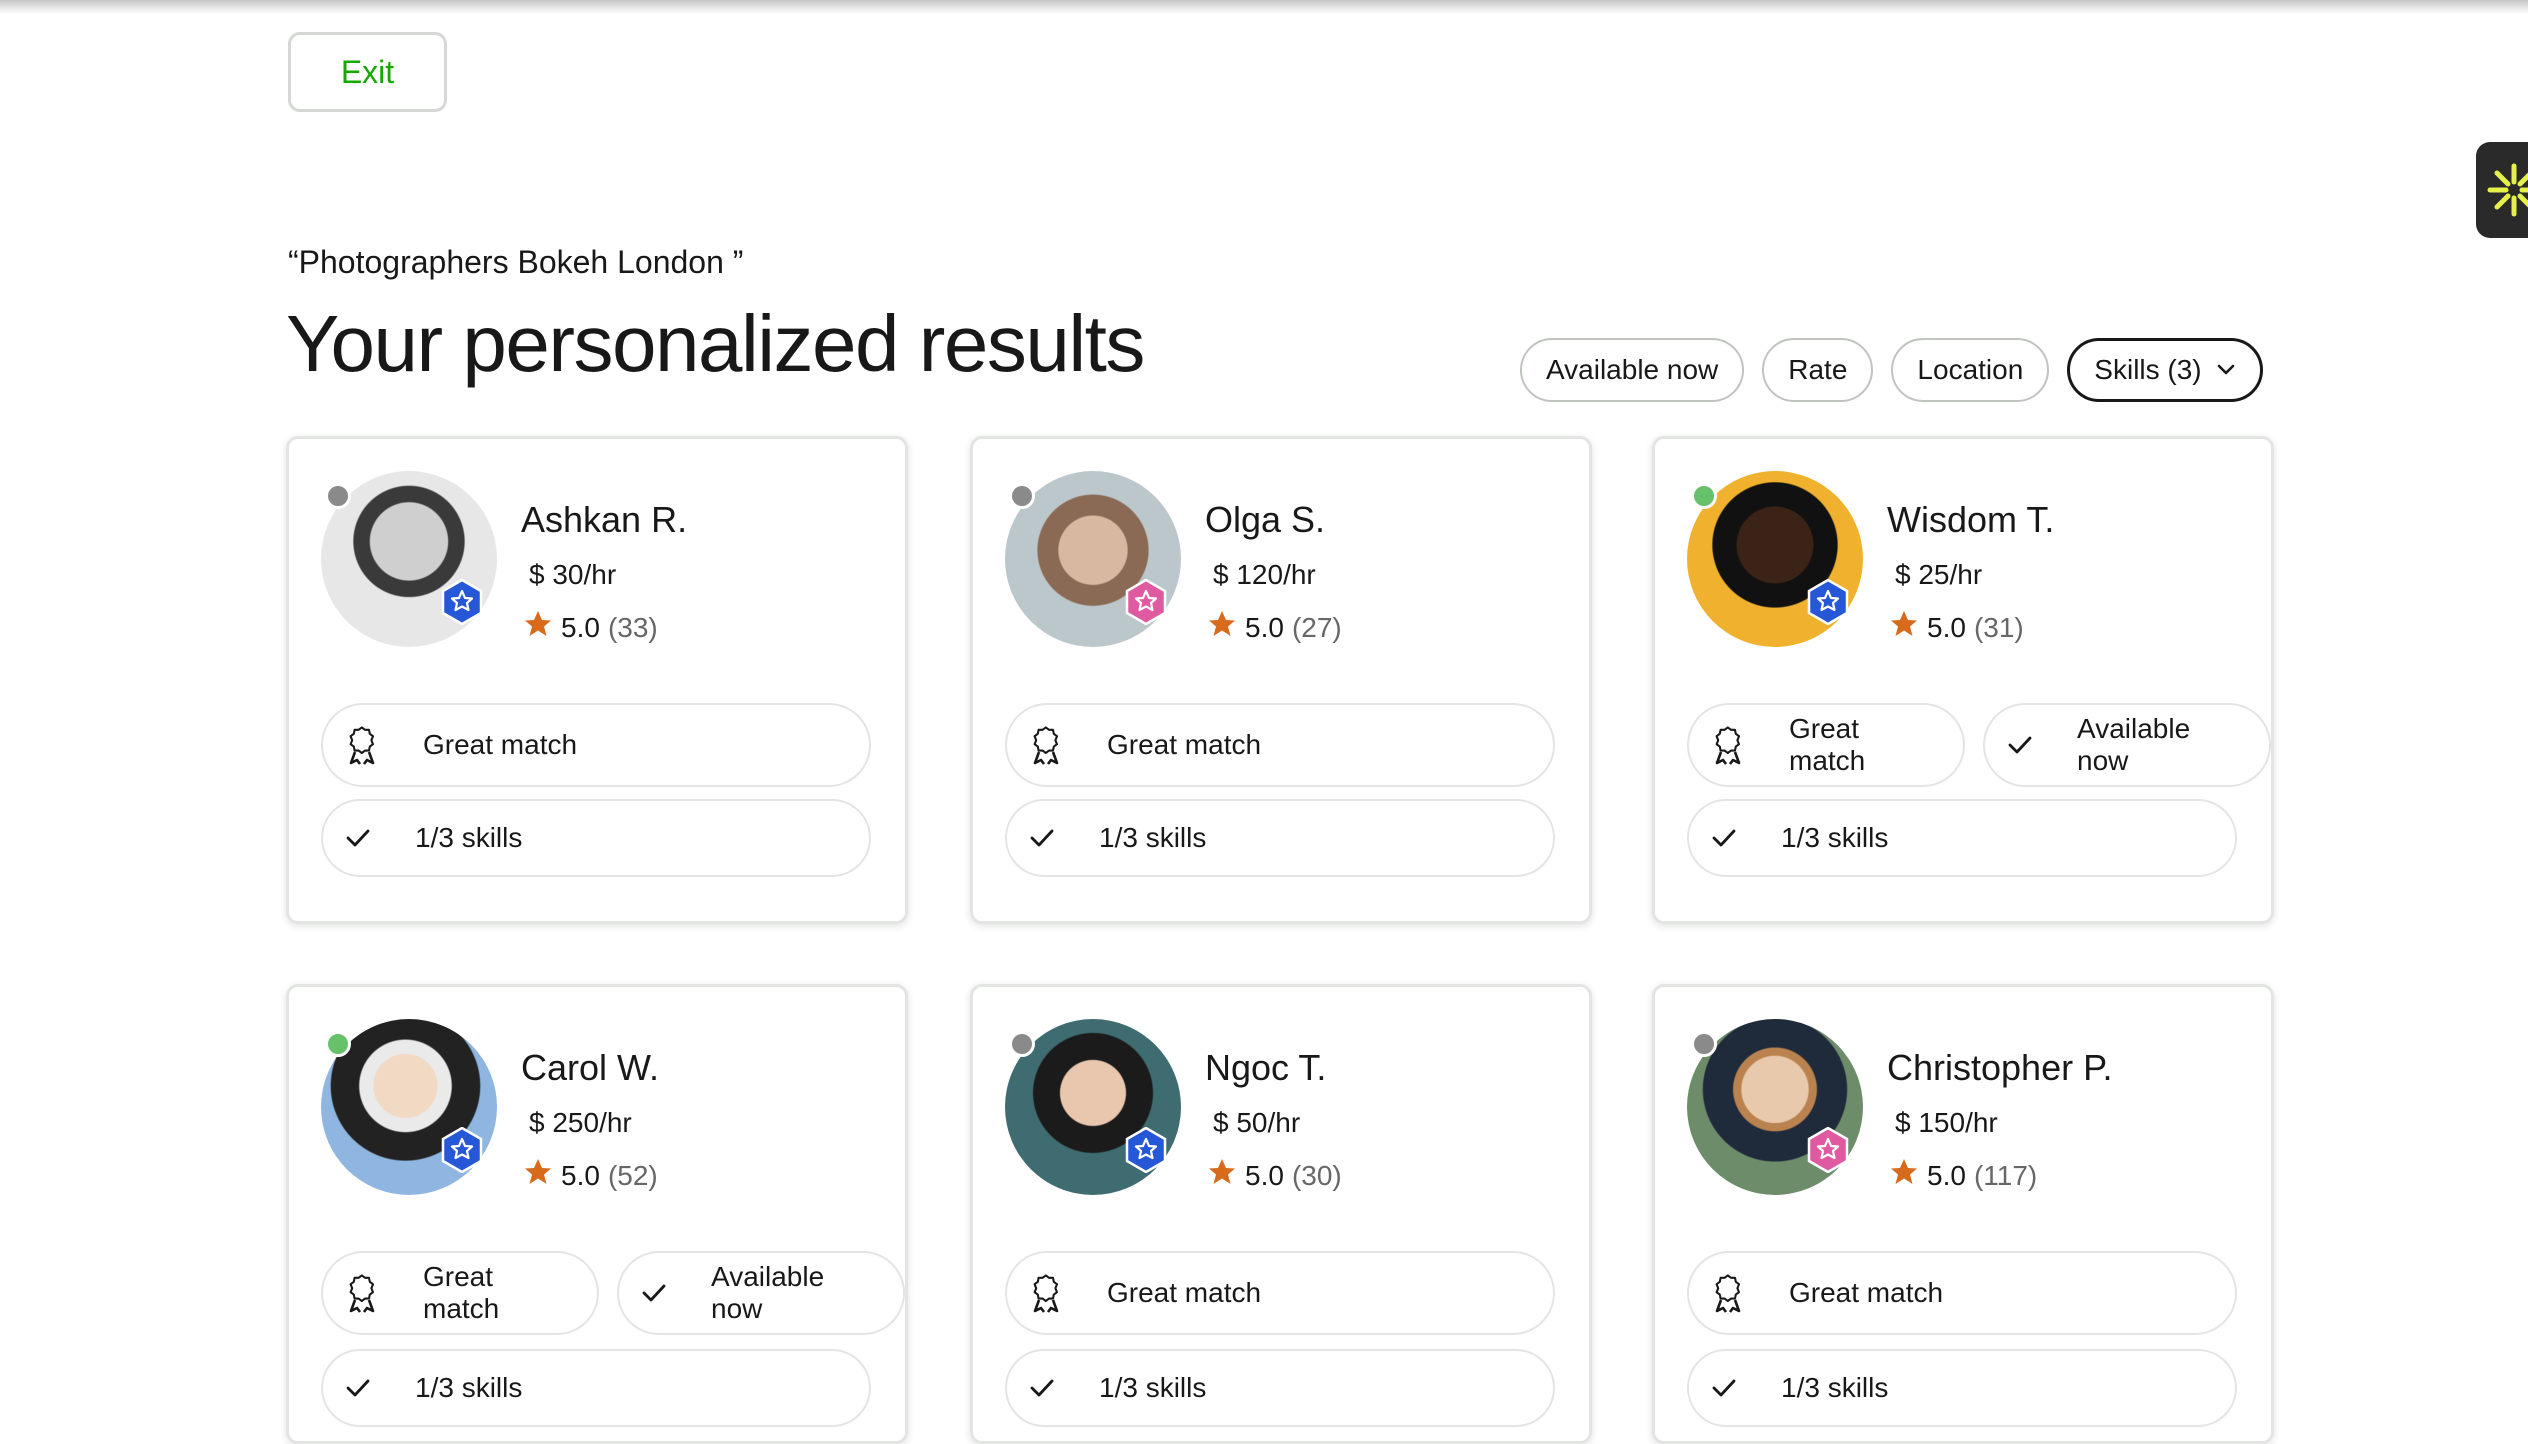 This screenshot has width=2528, height=1444. I want to click on rating: 5.0 (52), so click(590, 1175).